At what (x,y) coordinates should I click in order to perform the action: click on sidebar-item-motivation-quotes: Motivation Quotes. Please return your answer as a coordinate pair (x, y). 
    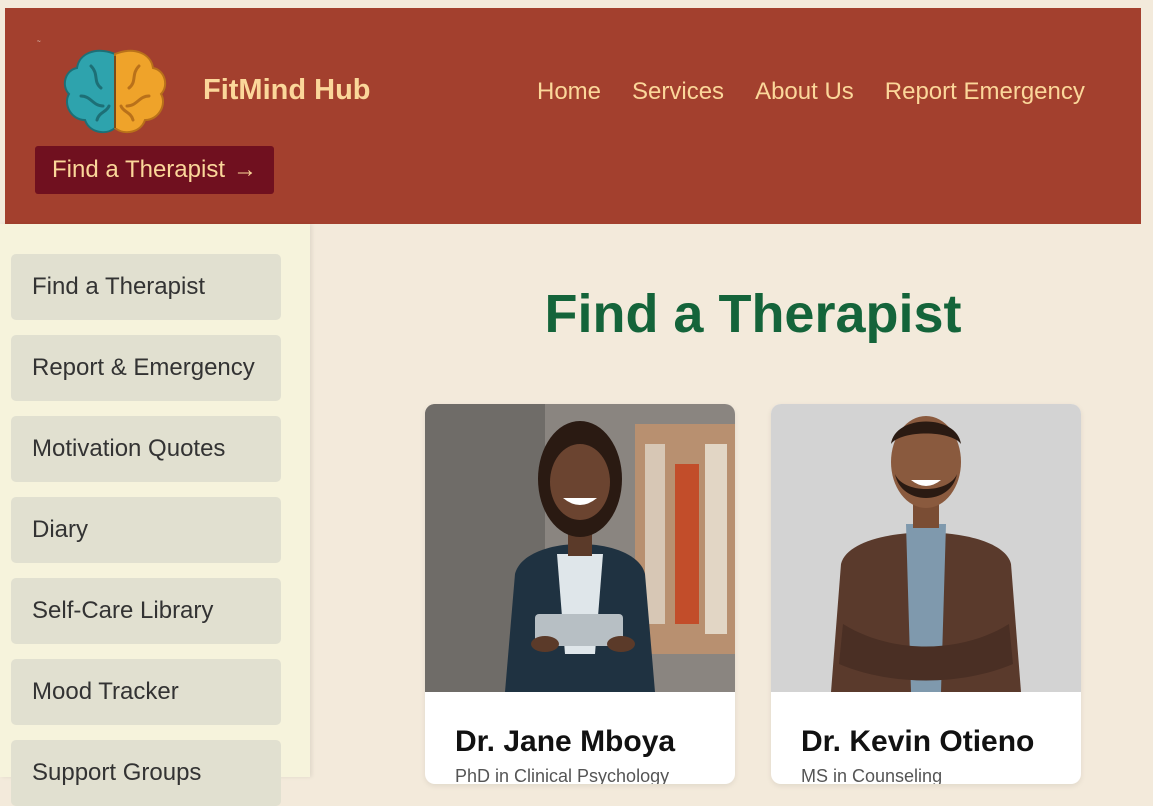
    Looking at the image, I should click on (146, 449).